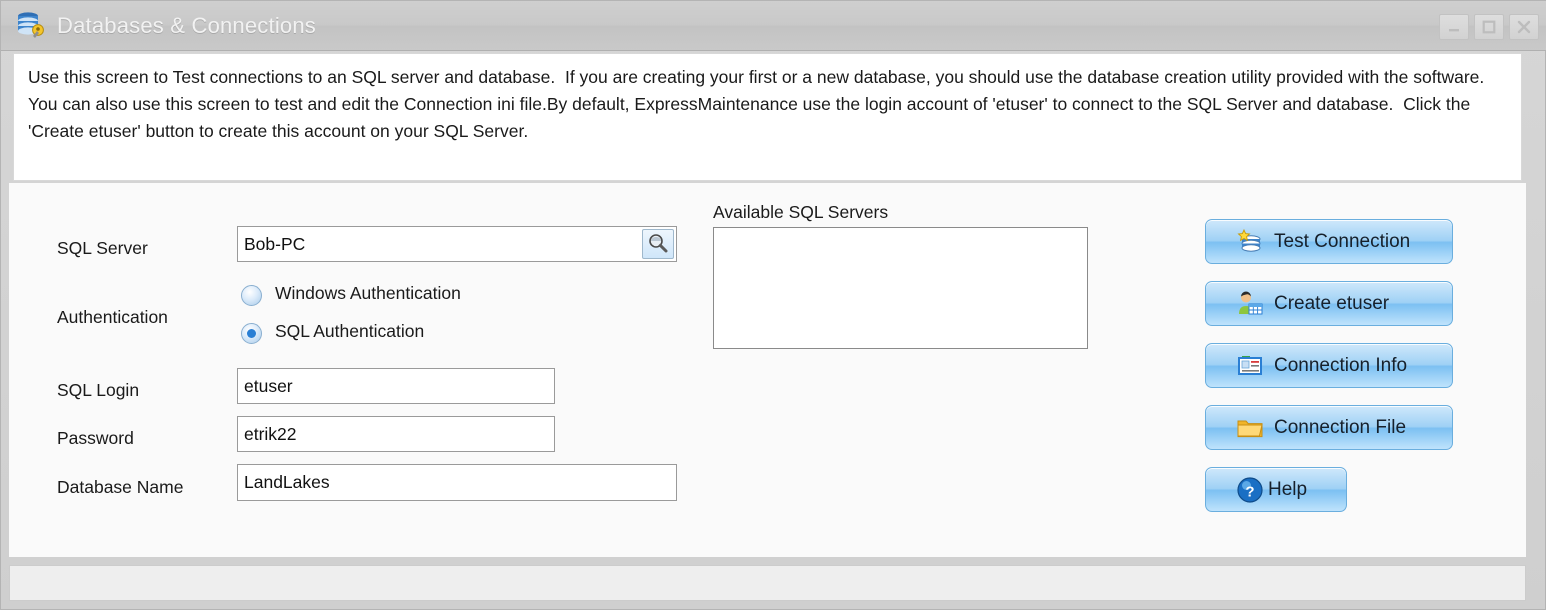  What do you see at coordinates (98, 390) in the screenshot?
I see `sql-login-label: SQL Login` at bounding box center [98, 390].